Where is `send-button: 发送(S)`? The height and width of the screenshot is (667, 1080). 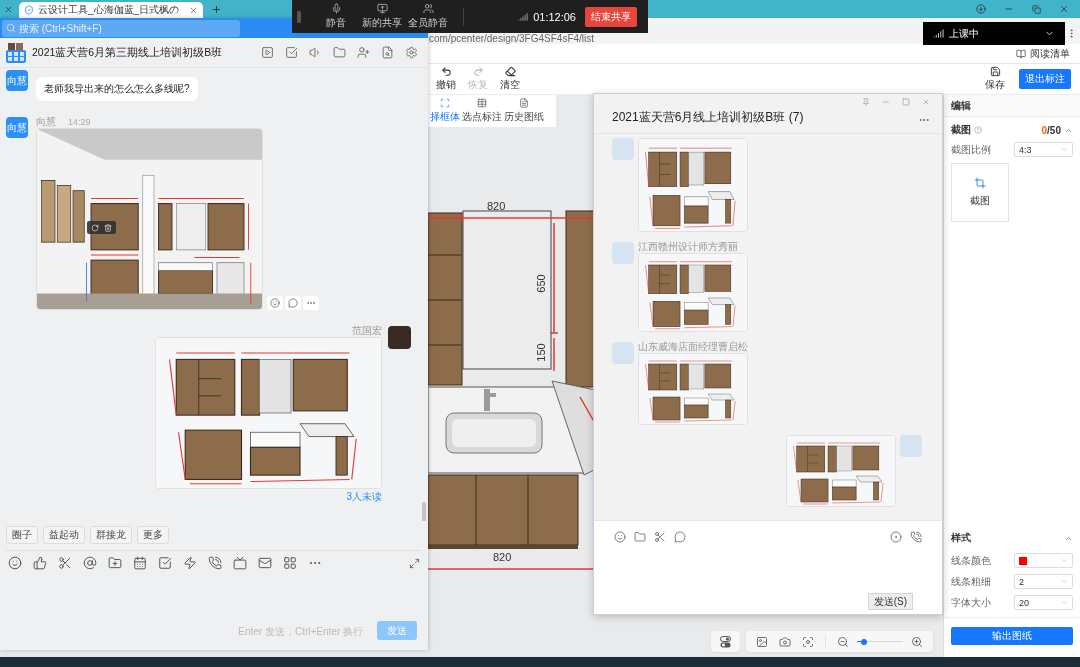 send-button: 发送(S) is located at coordinates (890, 601).